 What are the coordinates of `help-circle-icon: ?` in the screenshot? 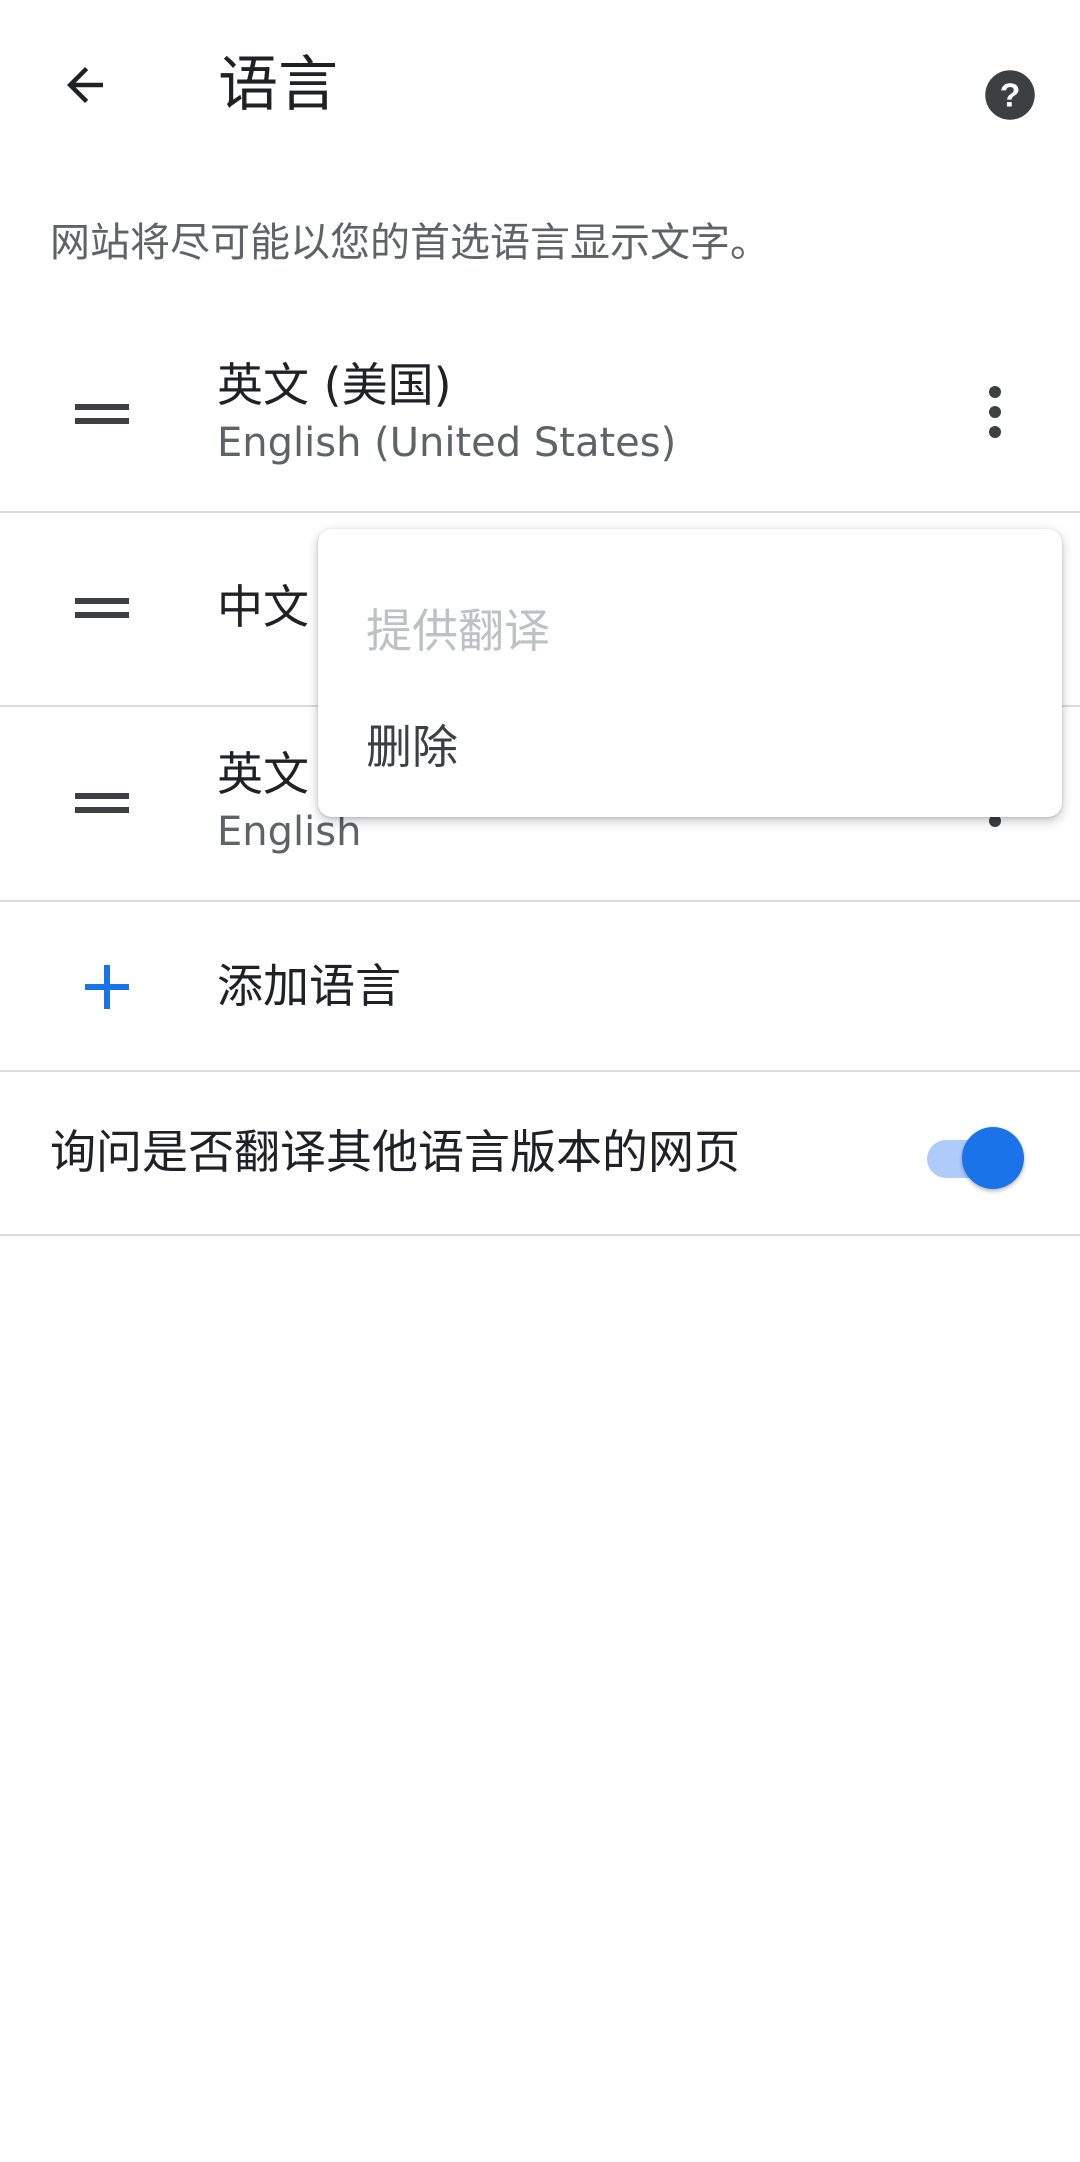 It's located at (1010, 95).